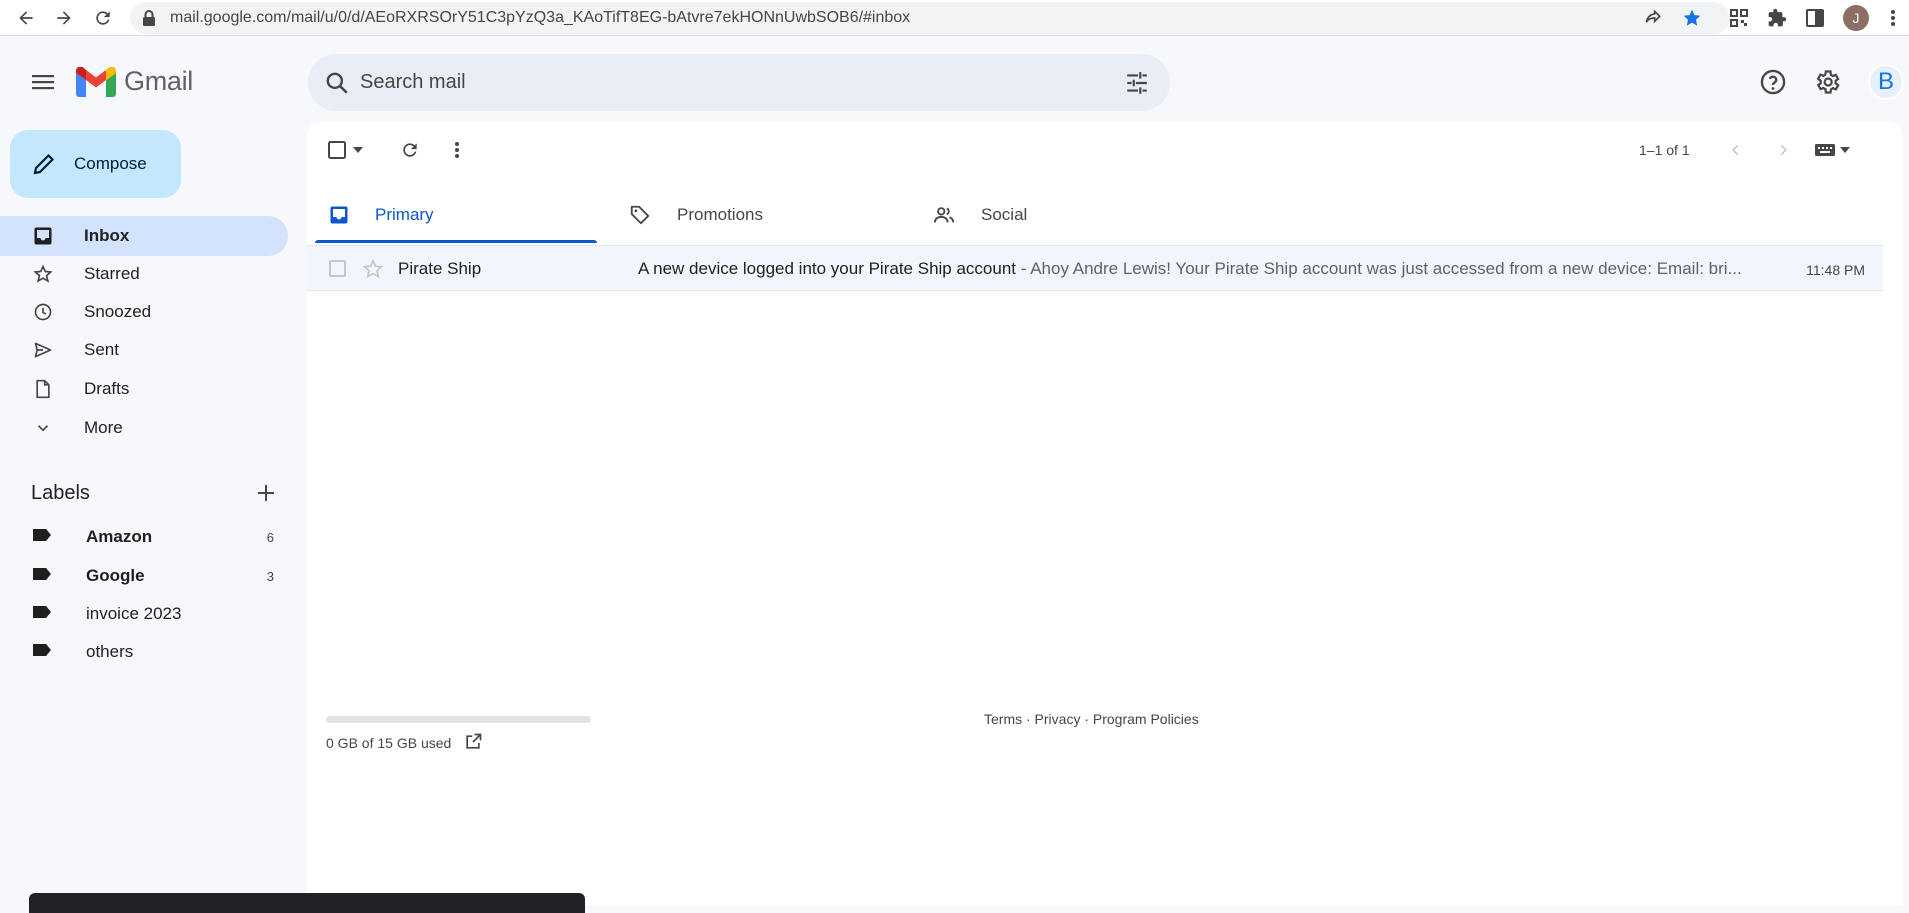 The width and height of the screenshot is (1909, 913). What do you see at coordinates (118, 311) in the screenshot?
I see `sidebar-item-label: Snoozed` at bounding box center [118, 311].